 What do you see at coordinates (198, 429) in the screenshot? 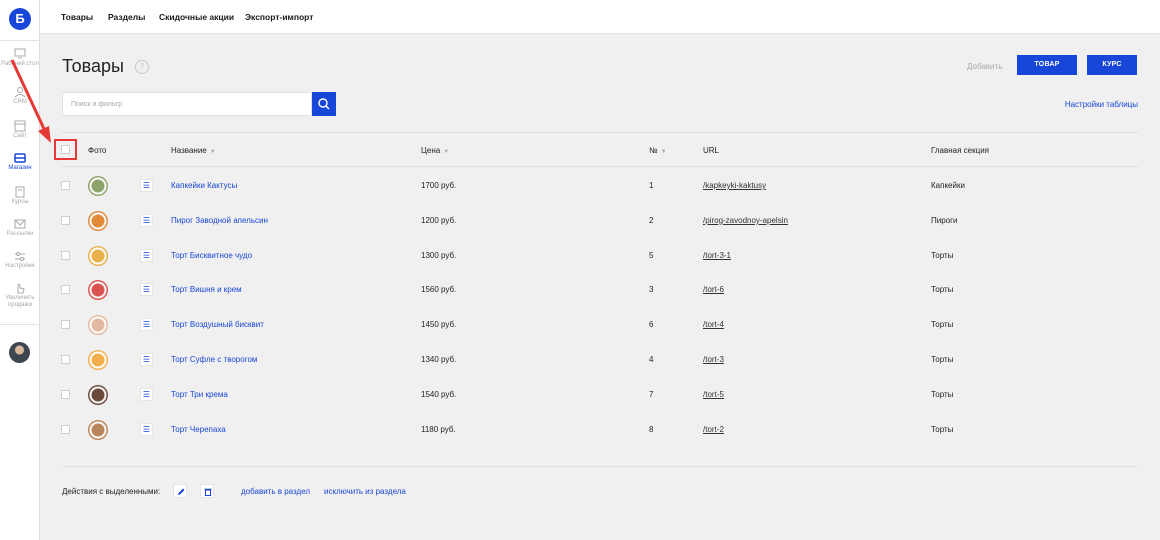
I see `product-name-link: Торт Черепаха` at bounding box center [198, 429].